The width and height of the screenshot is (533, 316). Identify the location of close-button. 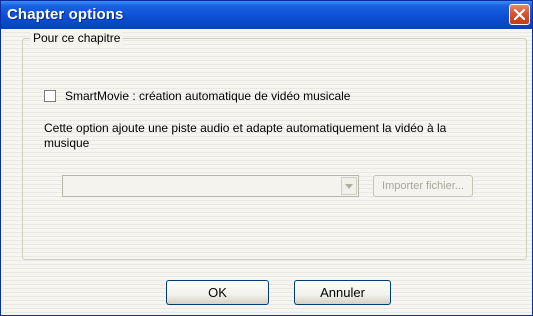
(519, 14).